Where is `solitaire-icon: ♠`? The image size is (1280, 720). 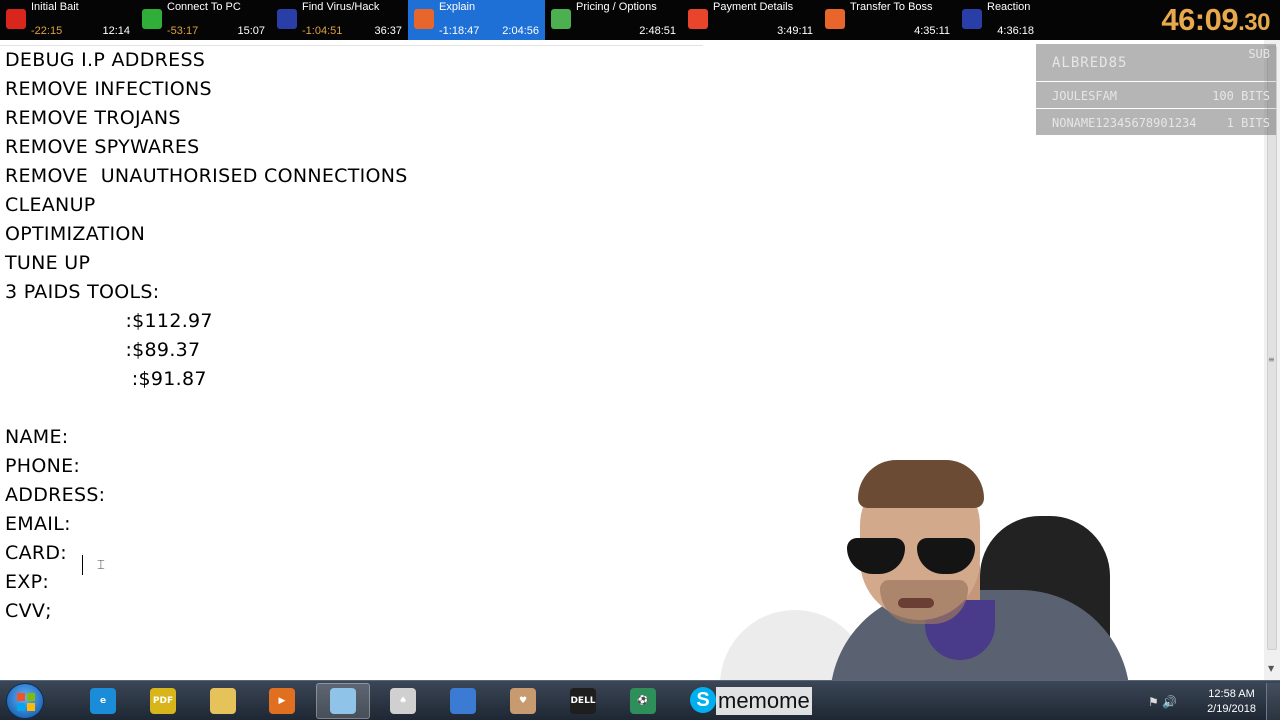 solitaire-icon: ♠ is located at coordinates (403, 701).